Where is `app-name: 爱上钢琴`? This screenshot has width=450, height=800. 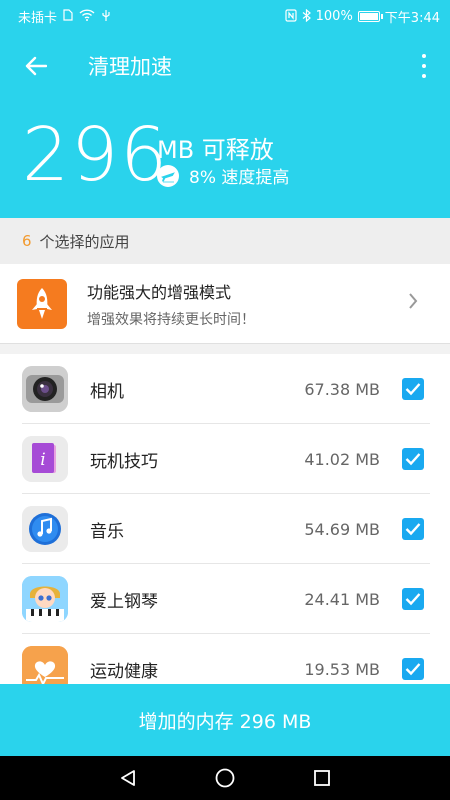 app-name: 爱上钢琴 is located at coordinates (124, 601).